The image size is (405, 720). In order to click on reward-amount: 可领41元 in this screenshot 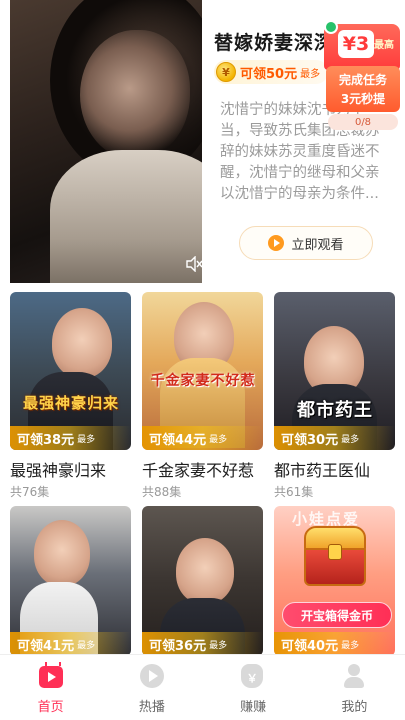, I will do `click(46, 646)`.